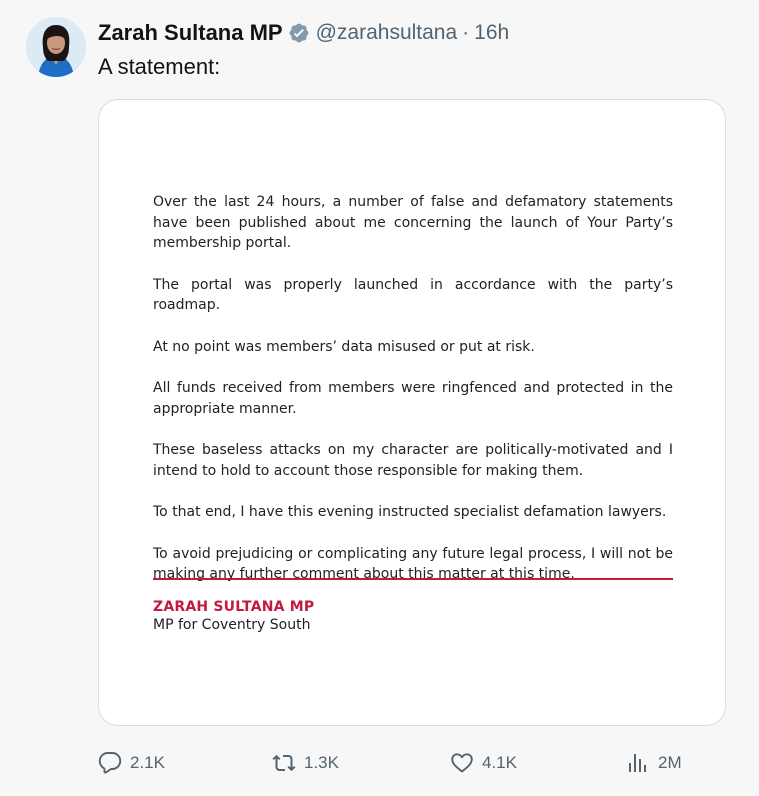 This screenshot has width=759, height=796. I want to click on author-handle: @zarahsultana, so click(387, 33).